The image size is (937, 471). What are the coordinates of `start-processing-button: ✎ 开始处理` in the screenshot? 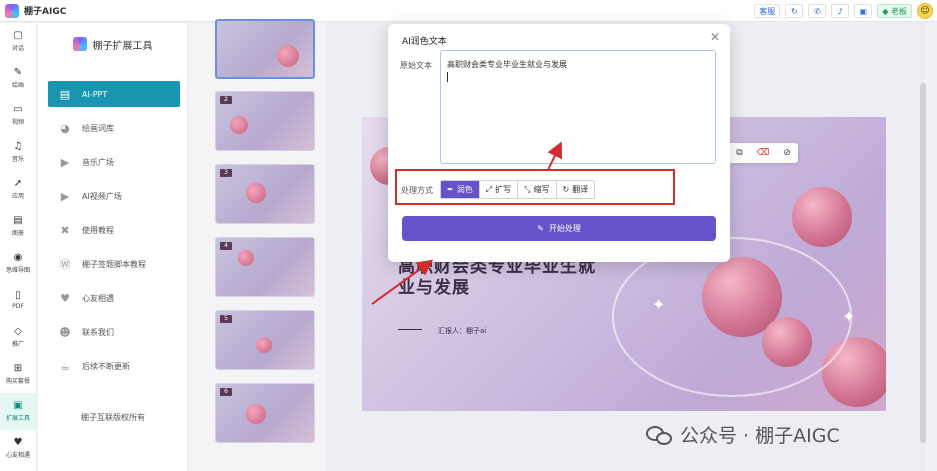 It's located at (559, 228).